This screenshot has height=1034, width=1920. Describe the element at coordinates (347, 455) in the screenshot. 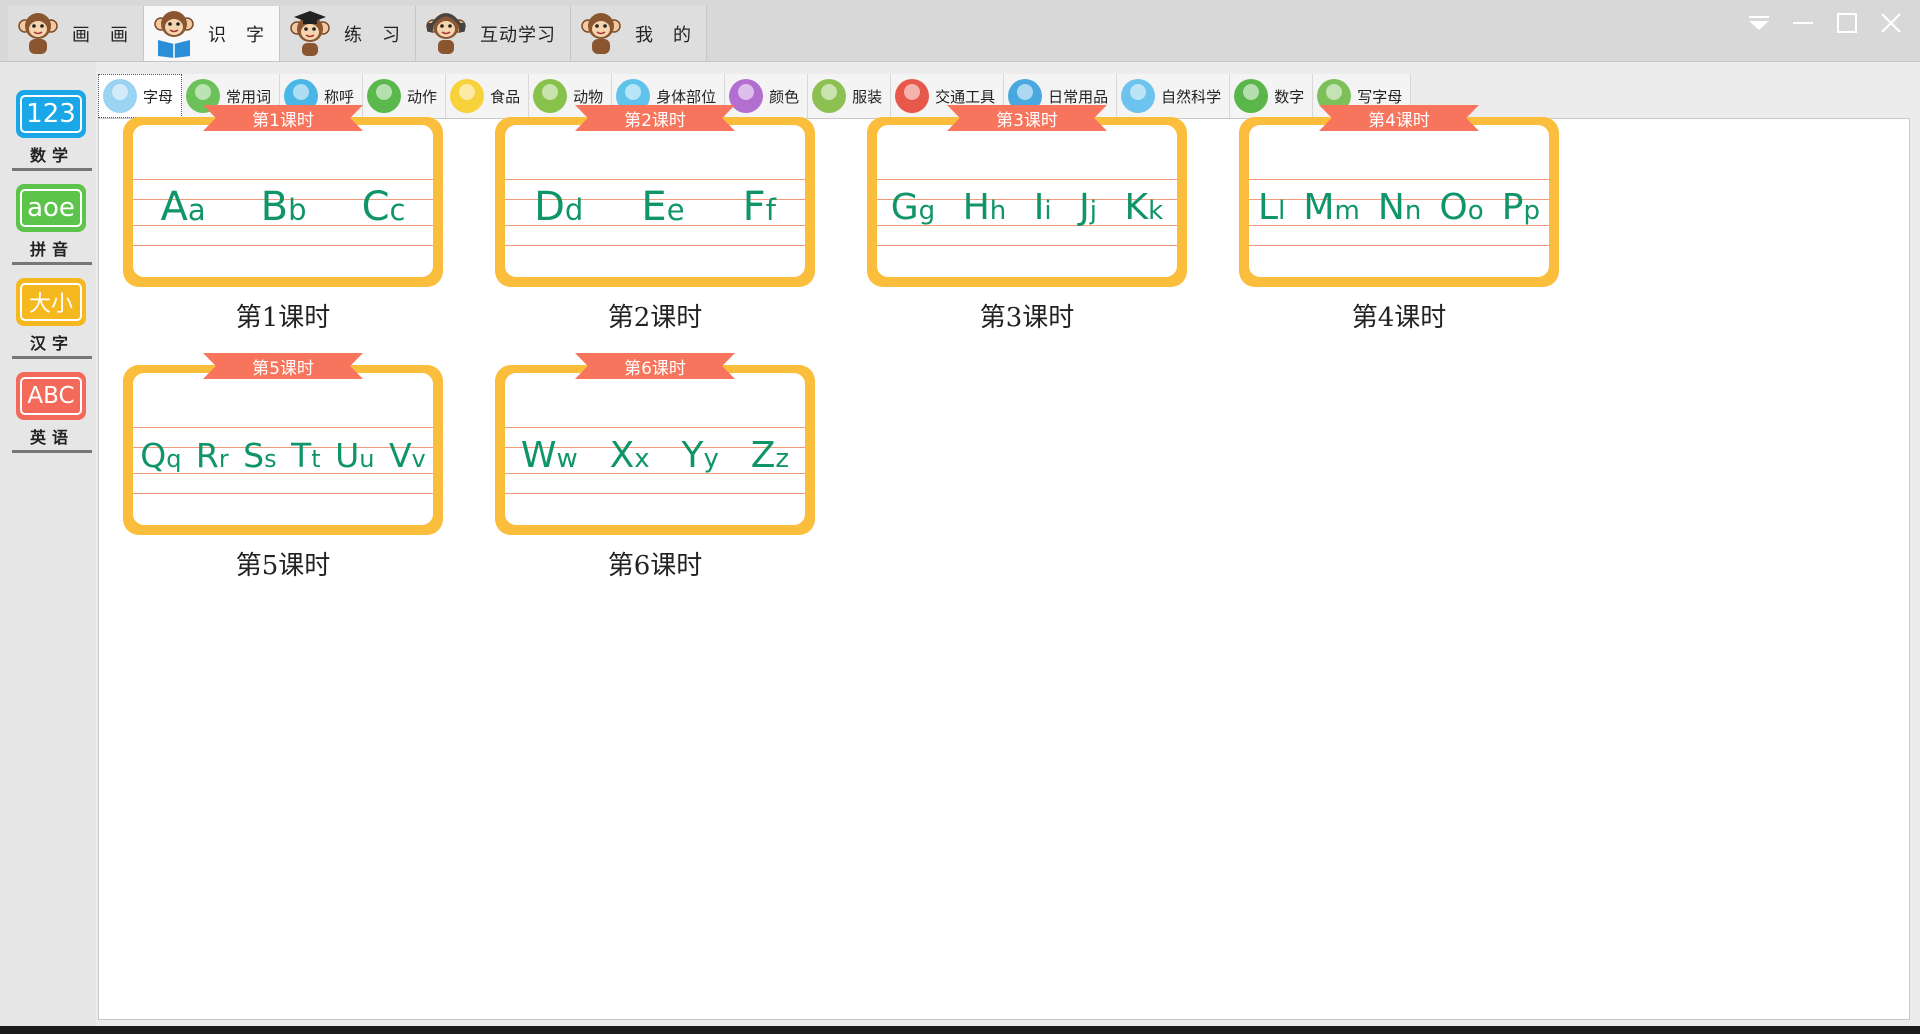

I see `uppercase-letter: U` at that location.